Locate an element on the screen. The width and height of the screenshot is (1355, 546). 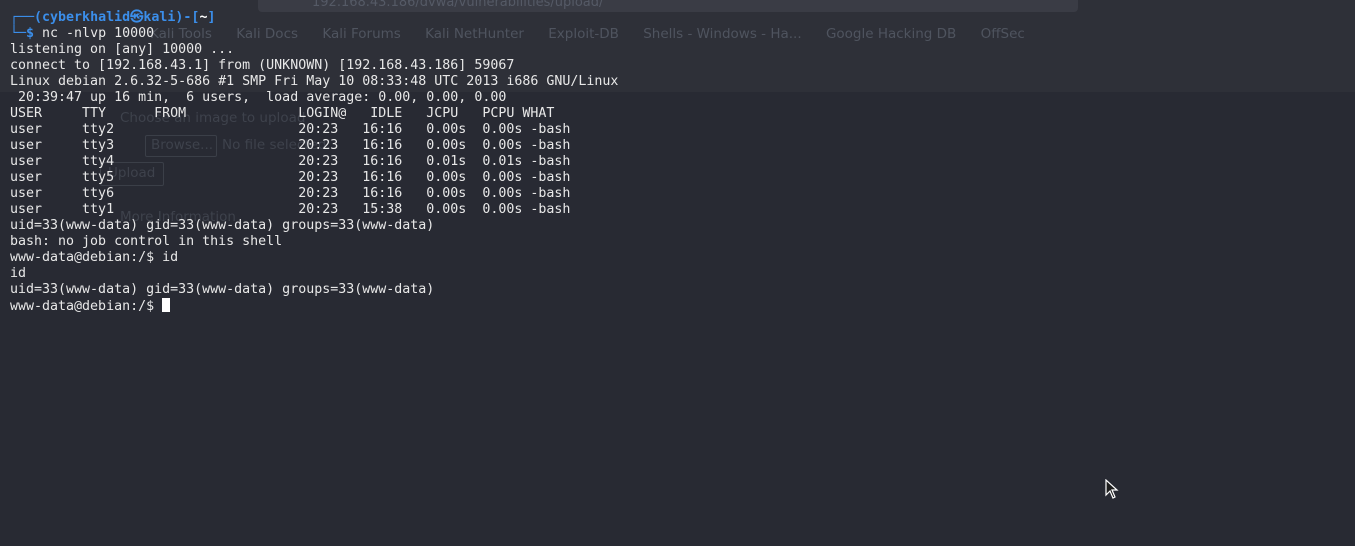
w-row: user tty1 20:23 15:38 0.00s 0.00s -bash is located at coordinates (290, 209).